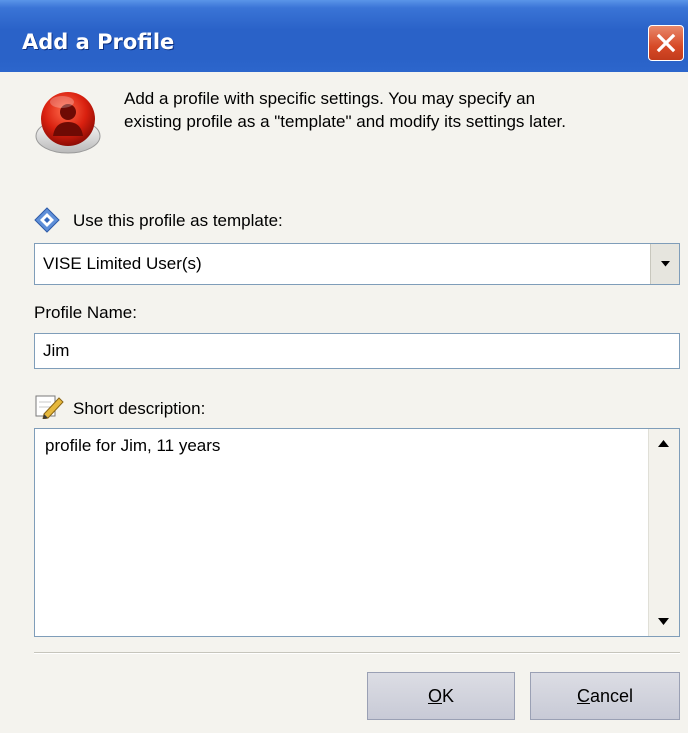  Describe the element at coordinates (133, 445) in the screenshot. I see `description-value: profile for Jim, 11 years` at that location.